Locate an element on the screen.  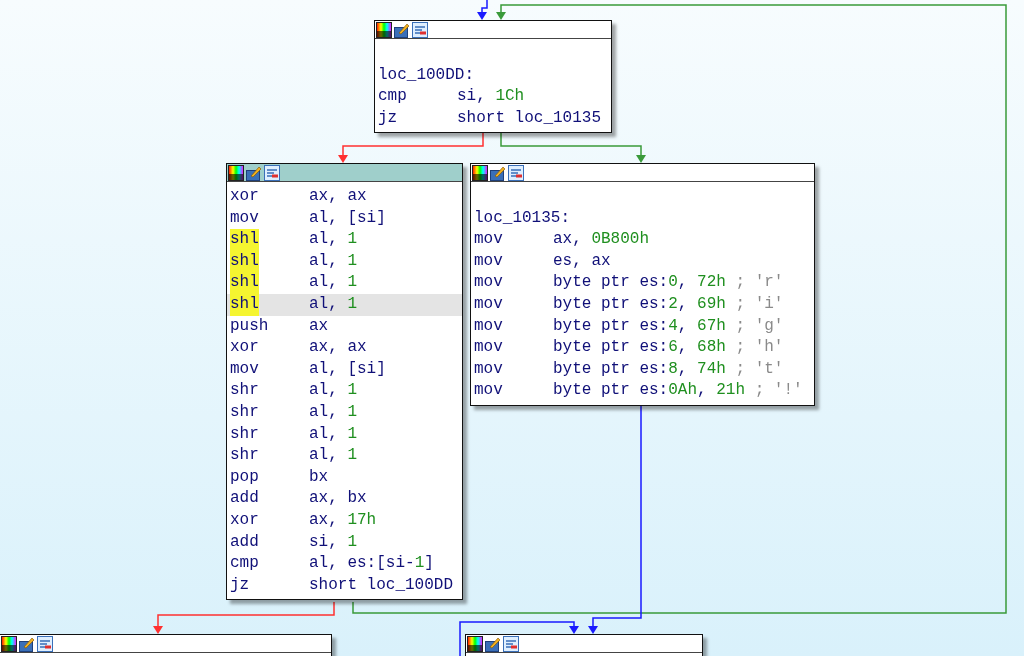
code-line: jz short loc_10135 is located at coordinates (493, 118).